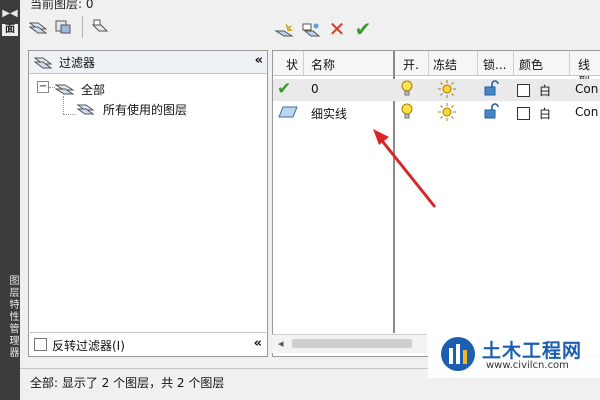  Describe the element at coordinates (62, 5) in the screenshot. I see `current-layer-label: 当前图层: 0` at that location.